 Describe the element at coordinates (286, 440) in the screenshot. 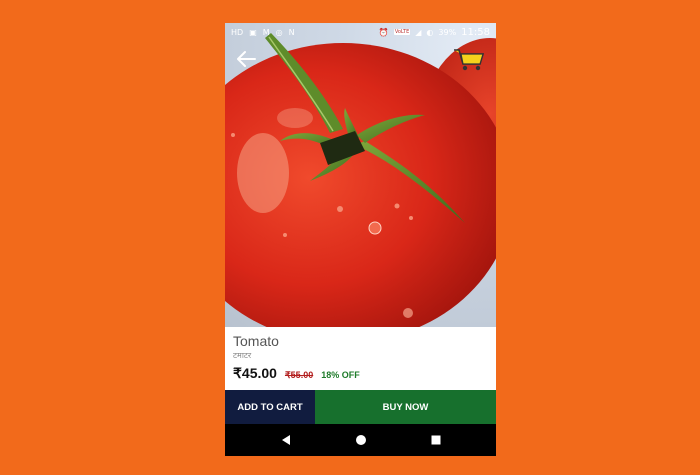

I see `triangle-back-icon` at that location.